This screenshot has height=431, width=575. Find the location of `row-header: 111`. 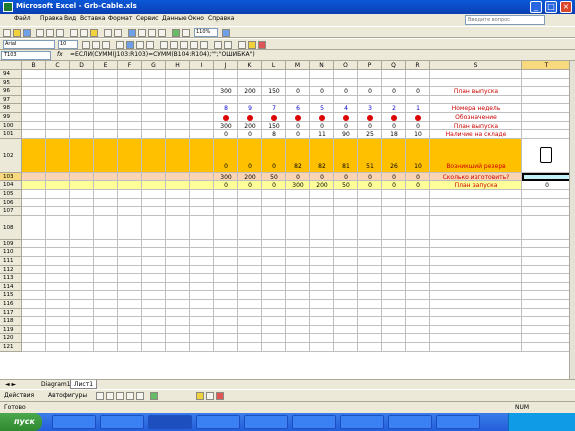

row-header: 111 is located at coordinates (11, 261).